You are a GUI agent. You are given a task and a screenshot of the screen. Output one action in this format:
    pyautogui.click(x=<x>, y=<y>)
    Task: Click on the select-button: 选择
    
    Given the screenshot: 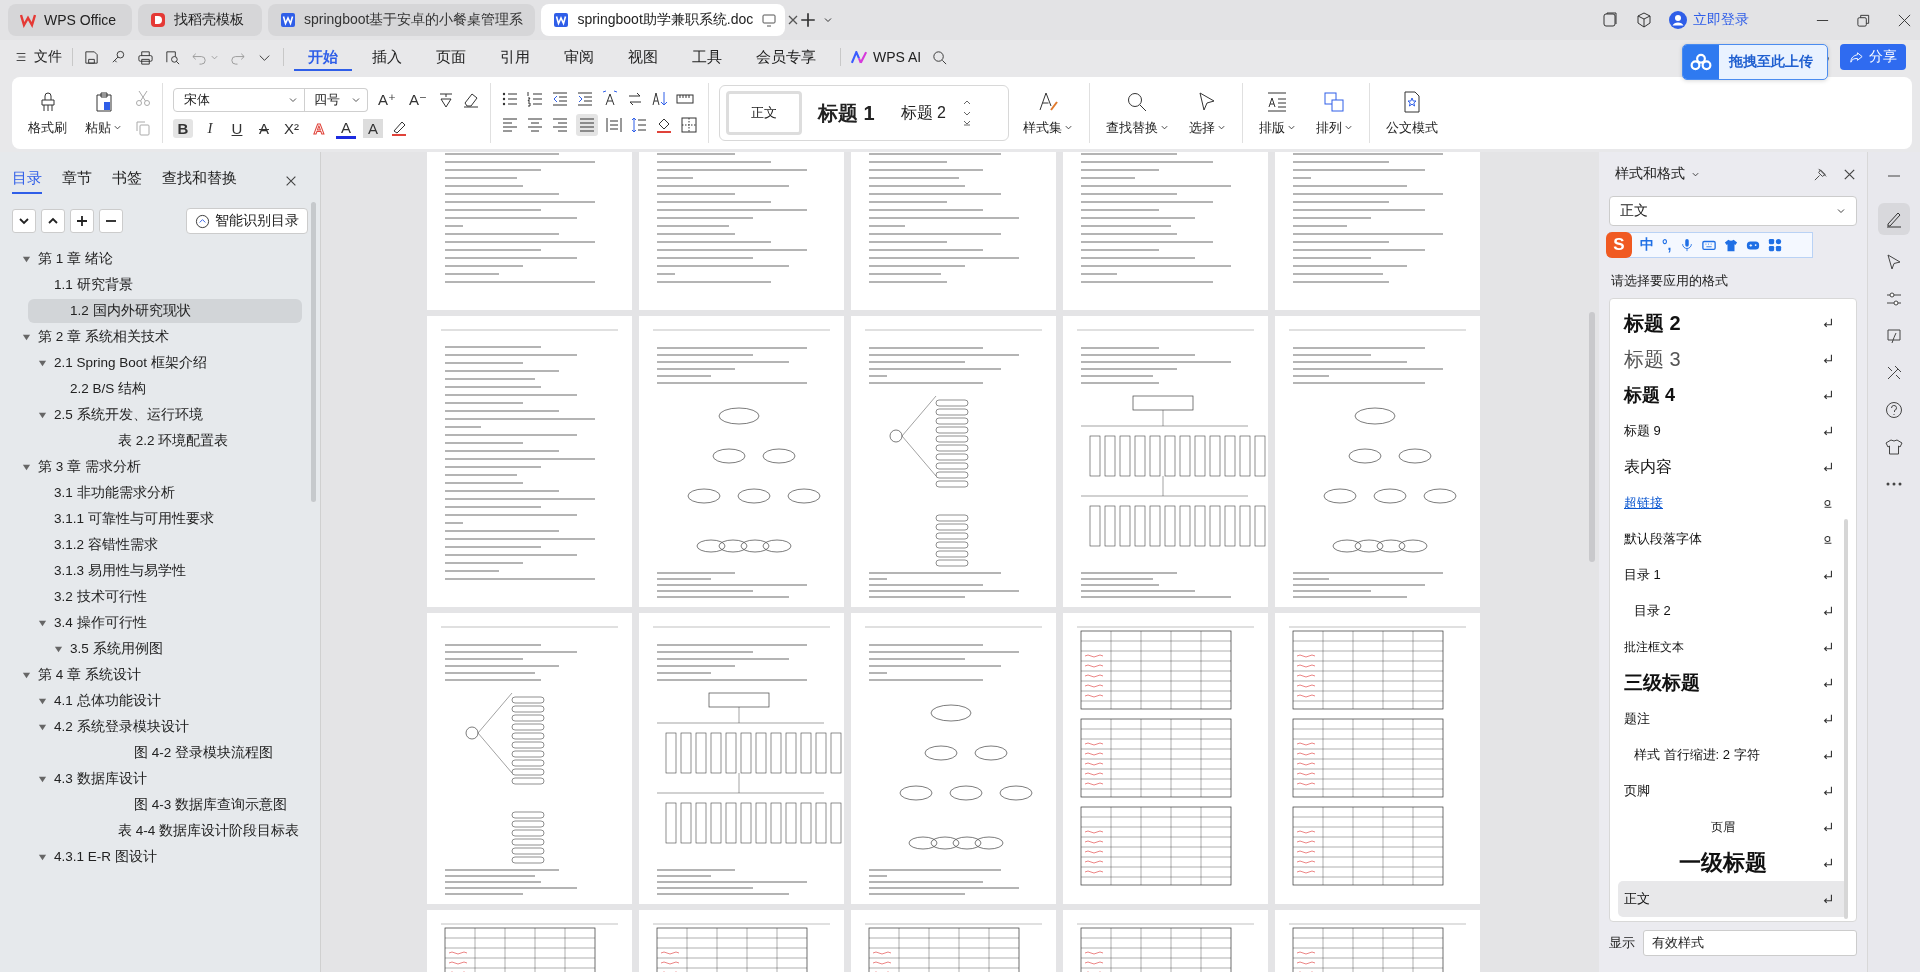 What is the action you would take?
    pyautogui.click(x=1207, y=113)
    